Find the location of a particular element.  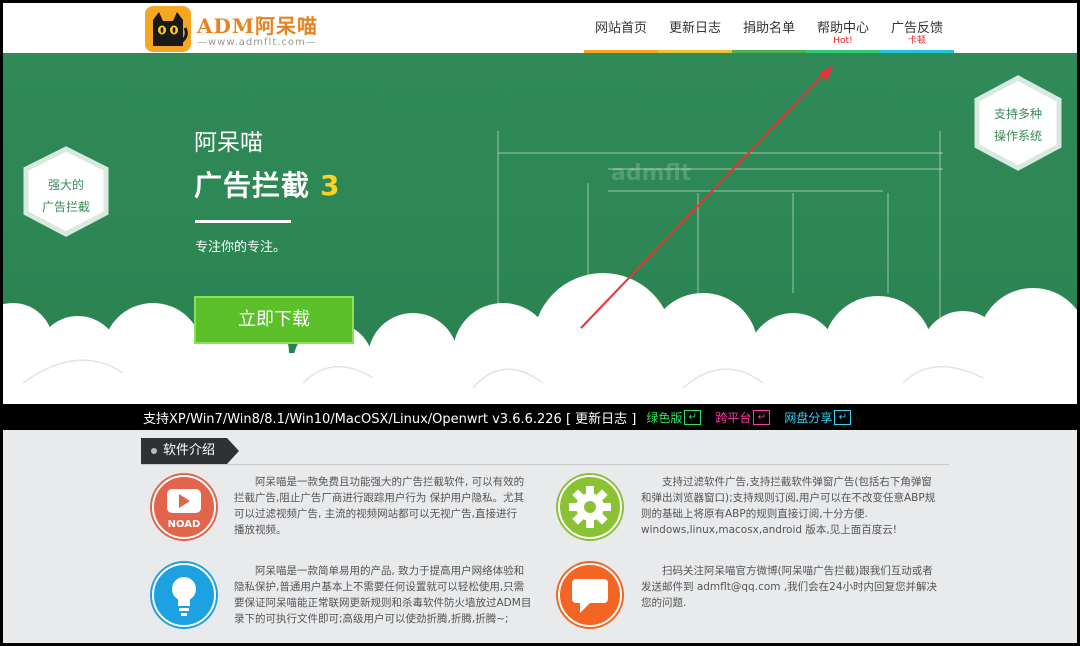

hero-slogan: 专注你的专注。 is located at coordinates (241, 247).